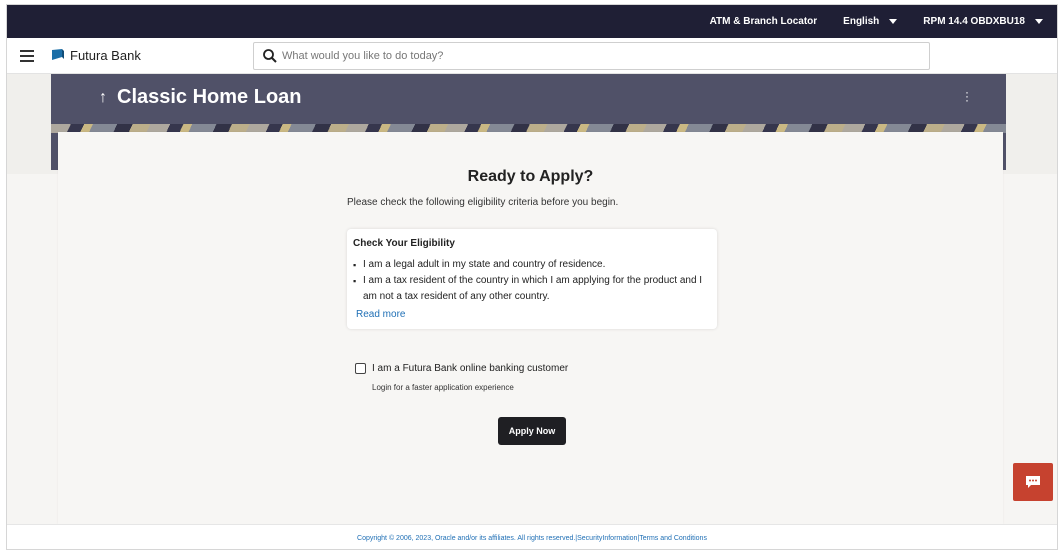  I want to click on bank-logo-icon, so click(58, 54).